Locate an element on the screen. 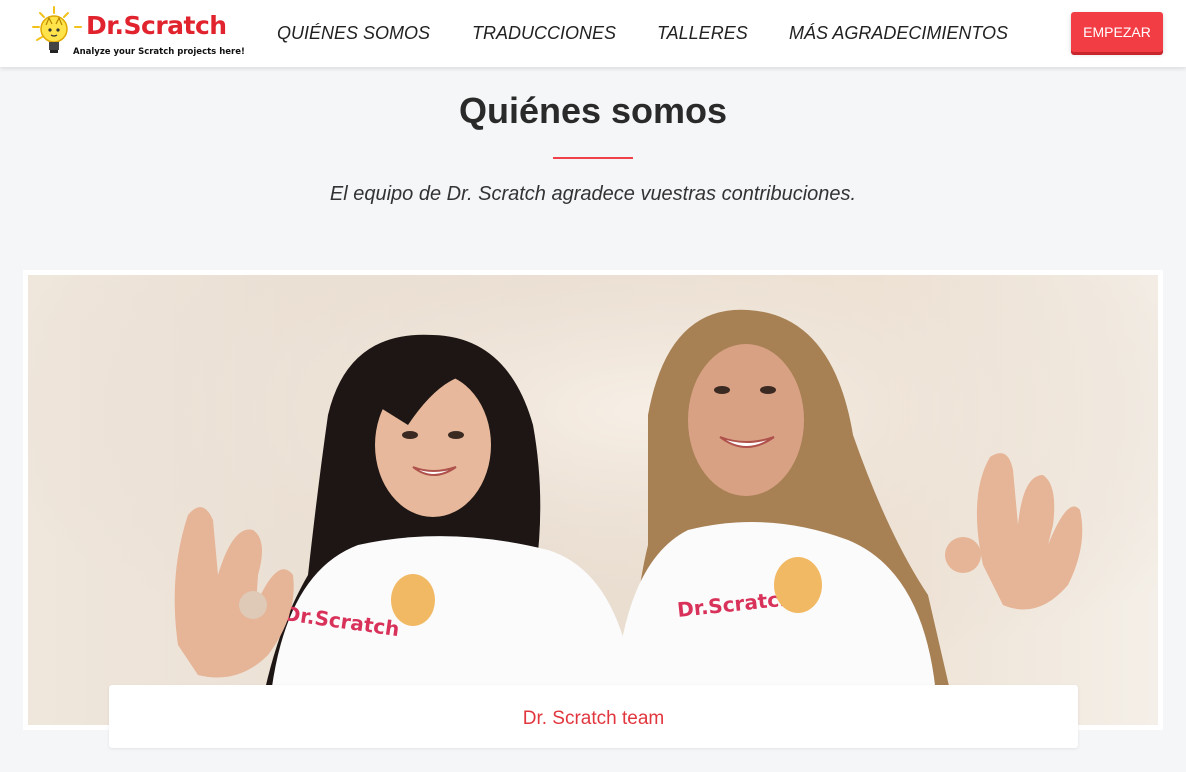 Image resolution: width=1186 pixels, height=772 pixels. nav-link-traducciones: TRADUCCIONES is located at coordinates (544, 33).